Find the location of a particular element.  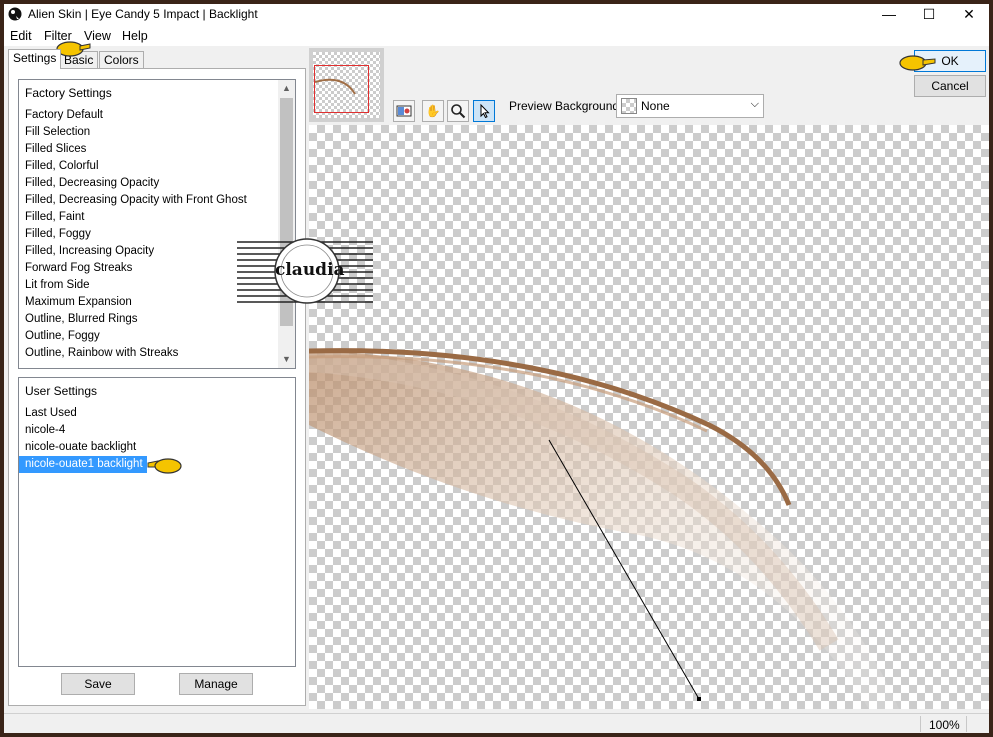

menu-bar: Edit Filter View Help is located at coordinates (496, 36).